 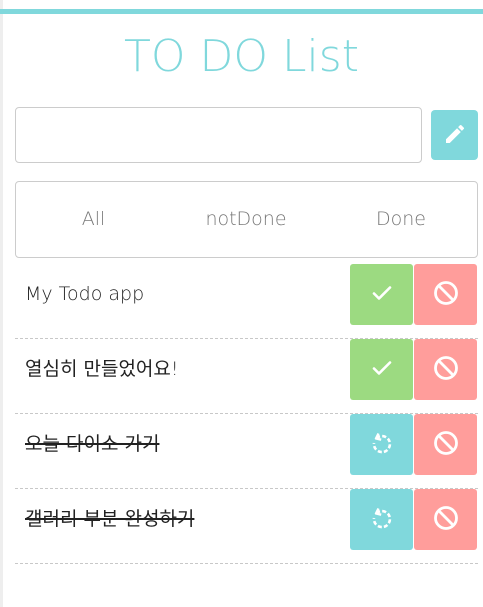 I want to click on todo-item: My Todo app, so click(x=246, y=301).